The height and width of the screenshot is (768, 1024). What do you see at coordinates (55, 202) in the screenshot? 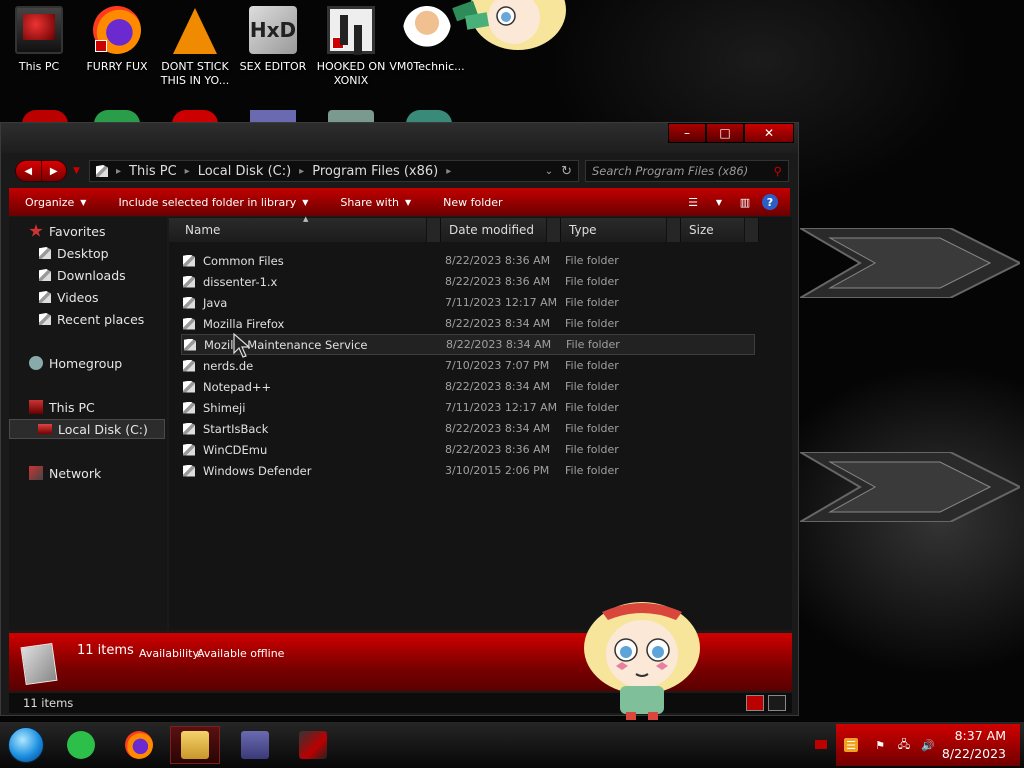
I see `organize-button: Organize ▼` at bounding box center [55, 202].